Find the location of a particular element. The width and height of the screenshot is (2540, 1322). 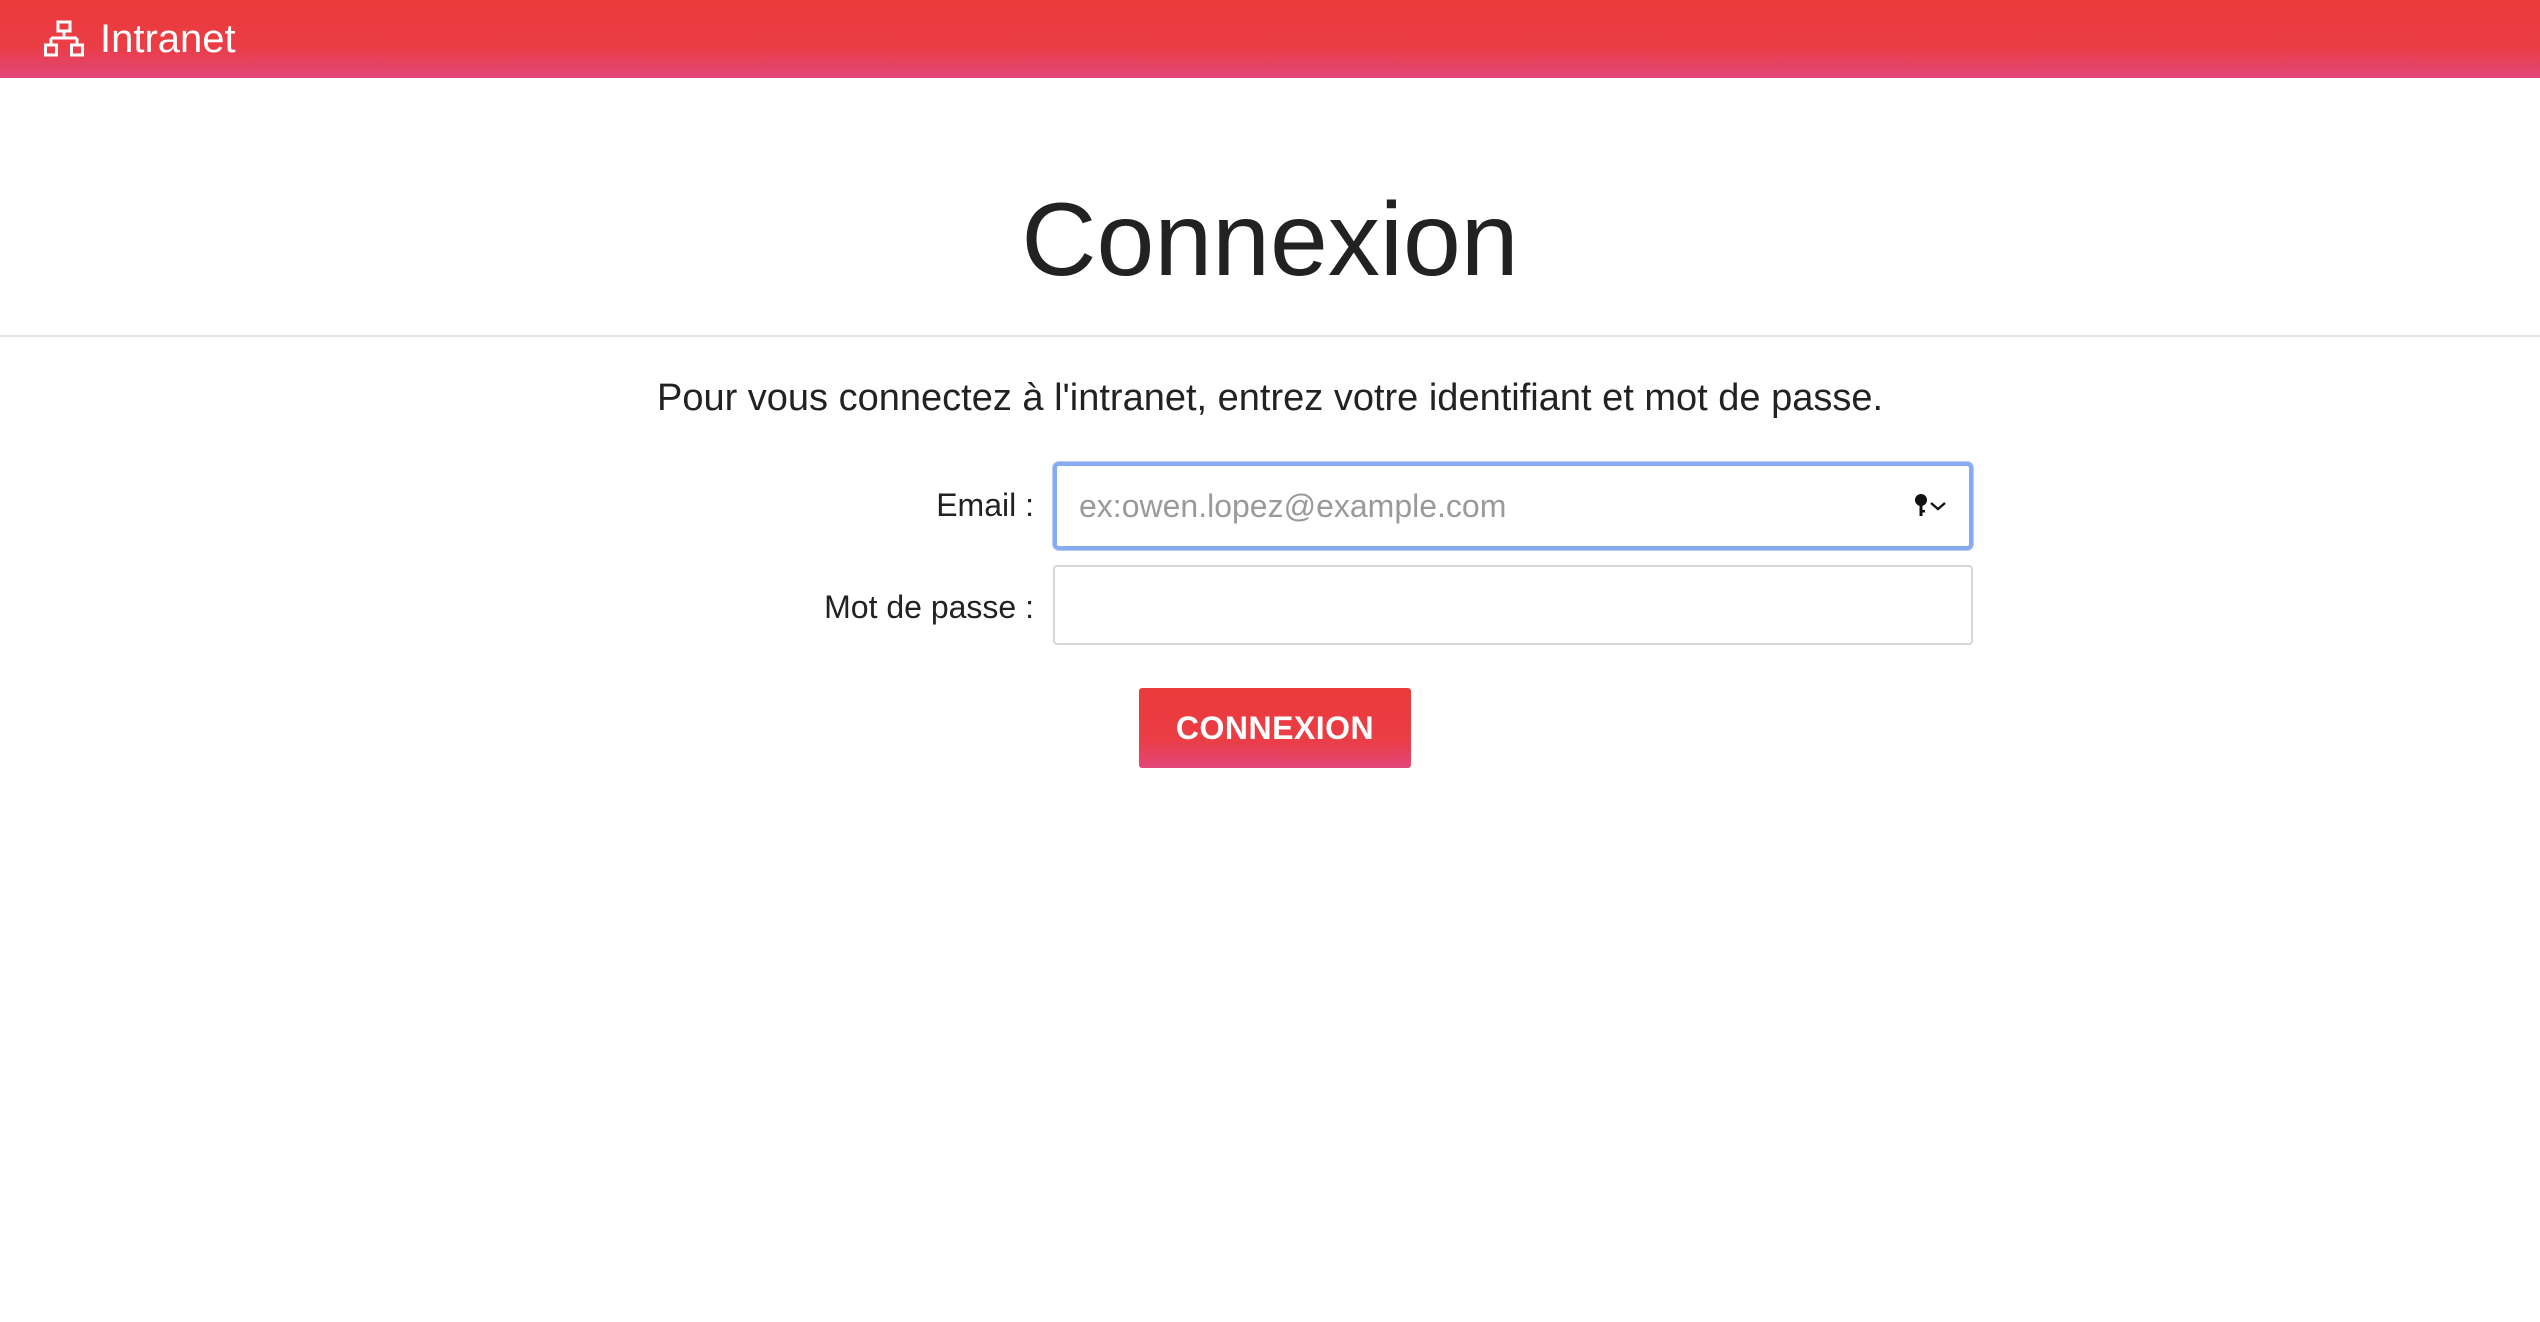

brand-link: Intranet is located at coordinates (140, 39).